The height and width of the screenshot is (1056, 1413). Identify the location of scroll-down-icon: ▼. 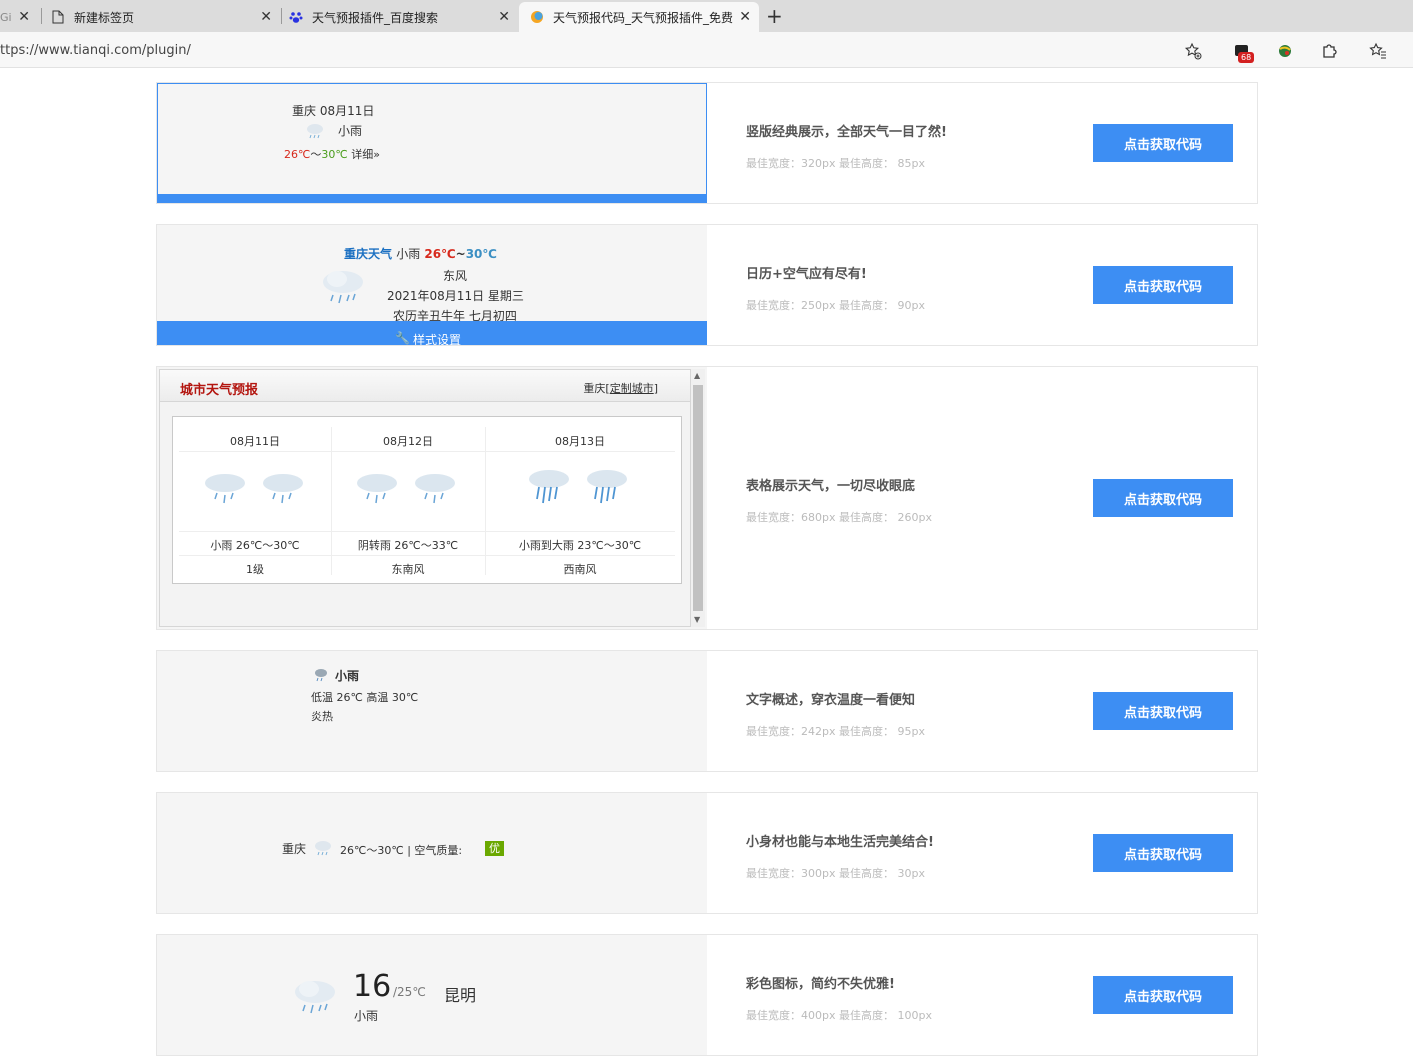
(697, 619).